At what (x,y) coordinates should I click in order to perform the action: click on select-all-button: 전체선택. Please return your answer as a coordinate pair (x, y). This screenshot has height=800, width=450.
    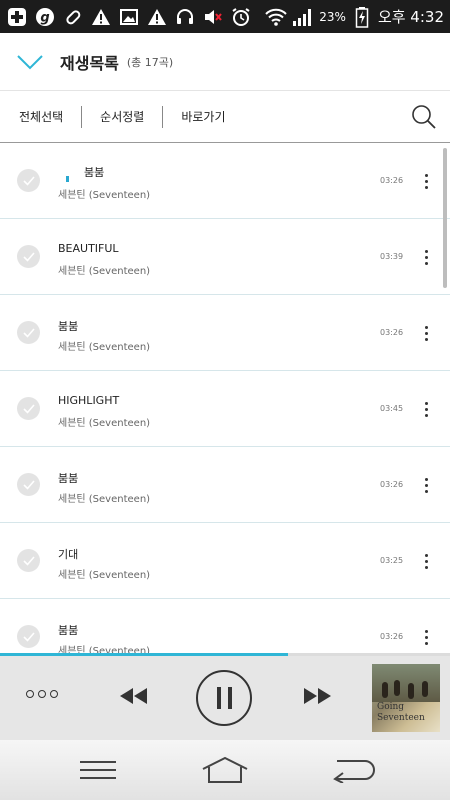
    Looking at the image, I should click on (40, 117).